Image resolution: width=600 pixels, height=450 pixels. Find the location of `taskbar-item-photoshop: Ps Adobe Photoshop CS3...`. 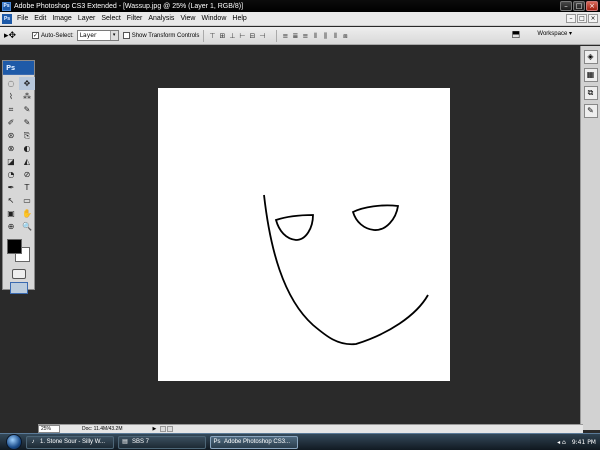

taskbar-item-photoshop: Ps Adobe Photoshop CS3... is located at coordinates (254, 442).